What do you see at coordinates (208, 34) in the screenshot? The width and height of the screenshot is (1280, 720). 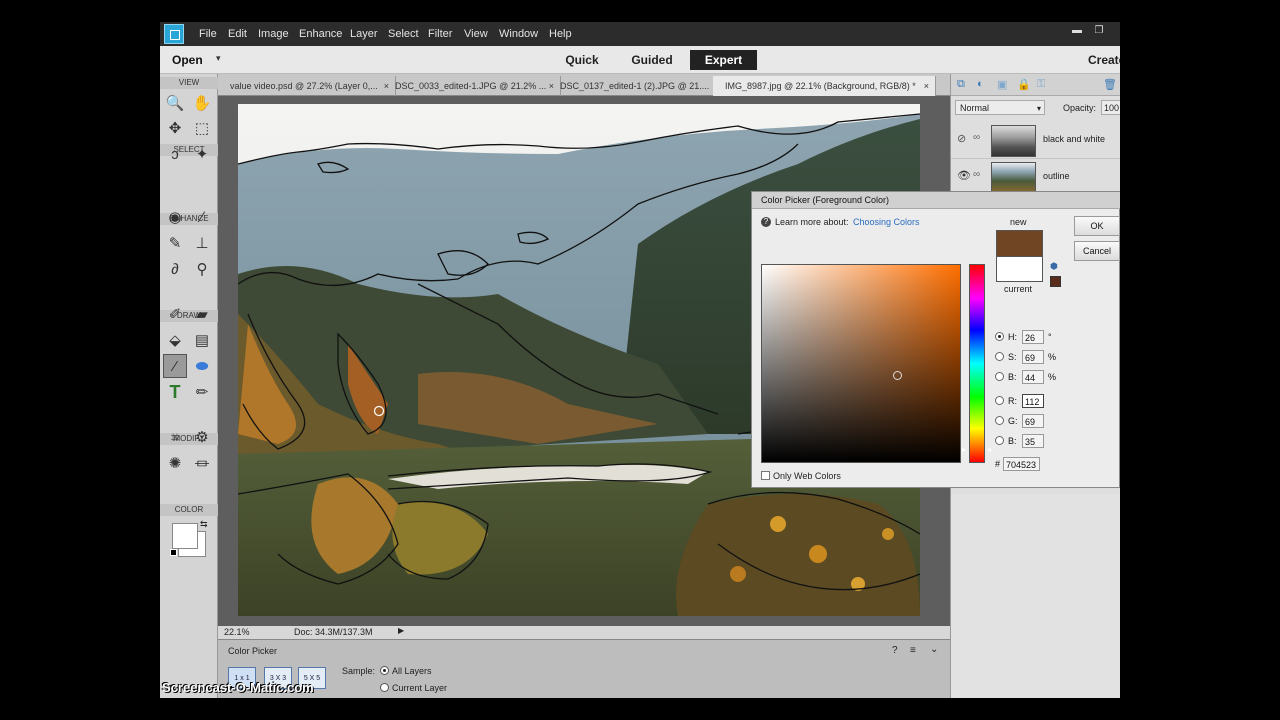 I see `menu-file: File` at bounding box center [208, 34].